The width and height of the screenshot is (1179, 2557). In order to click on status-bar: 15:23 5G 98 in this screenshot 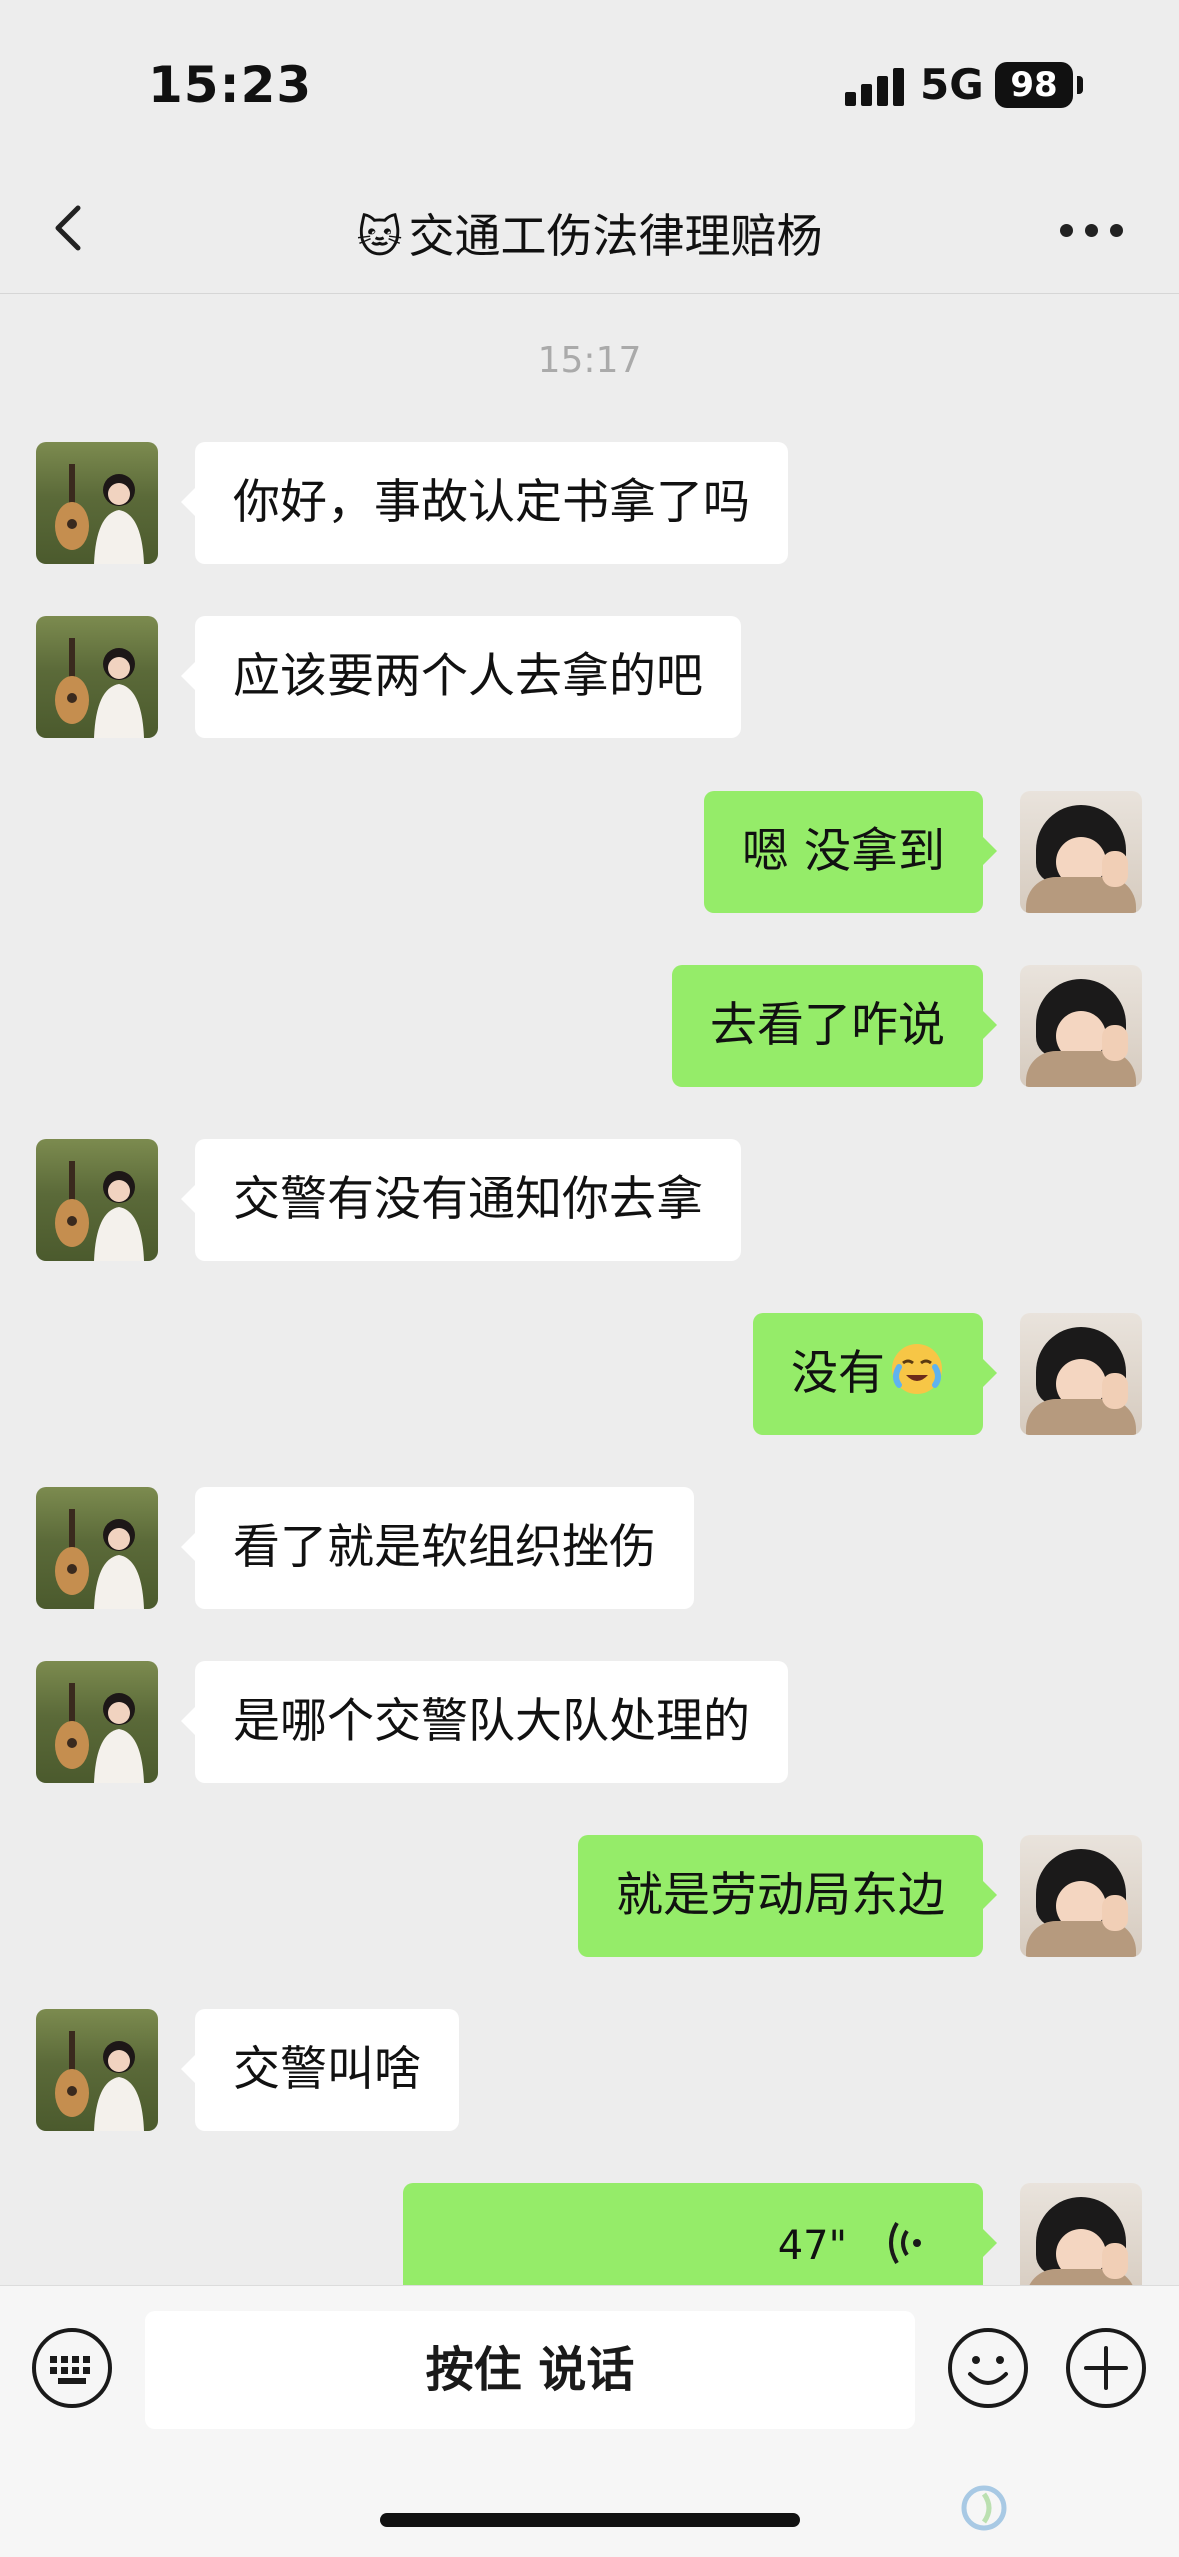, I will do `click(589, 80)`.